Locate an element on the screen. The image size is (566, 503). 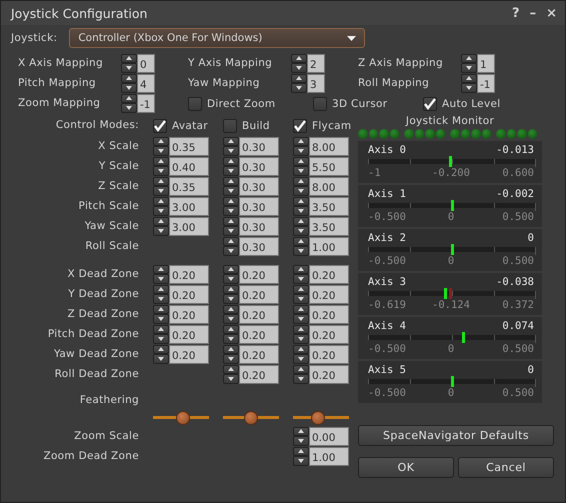
joystick-dropdown: Controller (Xbox One For Windows) is located at coordinates (217, 38).